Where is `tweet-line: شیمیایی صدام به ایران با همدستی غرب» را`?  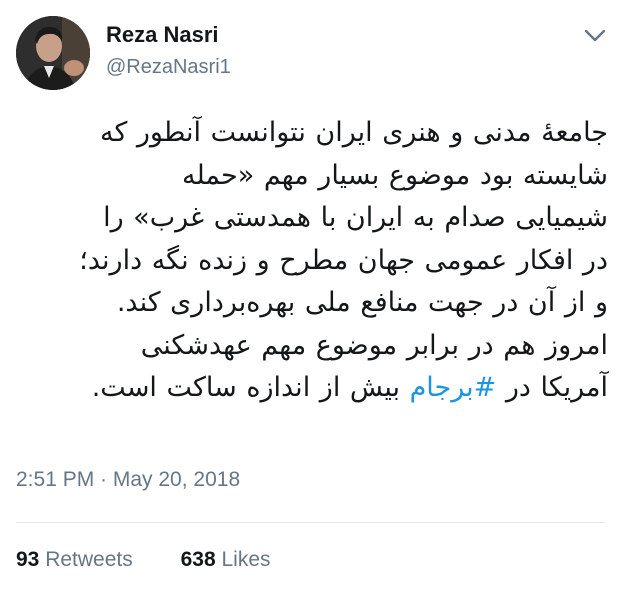 tweet-line: شیمیایی صدام به ایران با همدستی غرب» را is located at coordinates (355, 217).